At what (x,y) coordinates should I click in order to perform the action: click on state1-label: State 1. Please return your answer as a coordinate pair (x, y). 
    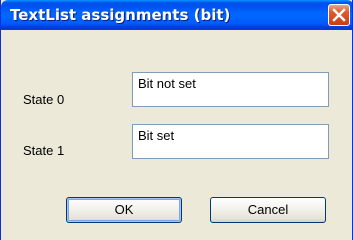
    Looking at the image, I should click on (44, 150).